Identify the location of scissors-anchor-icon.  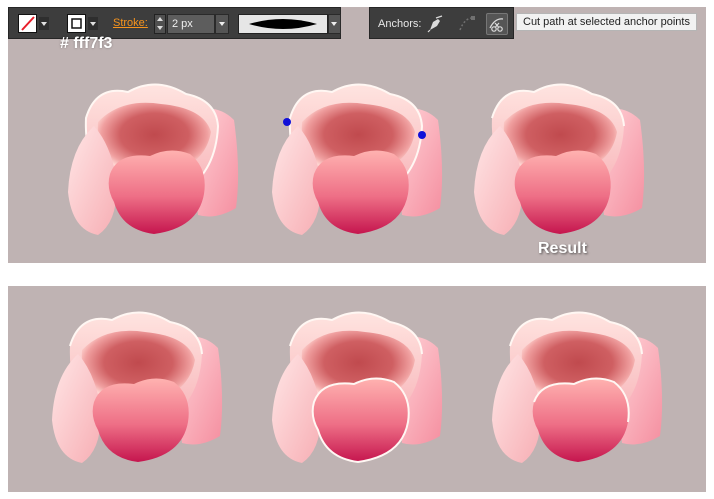
(496, 25).